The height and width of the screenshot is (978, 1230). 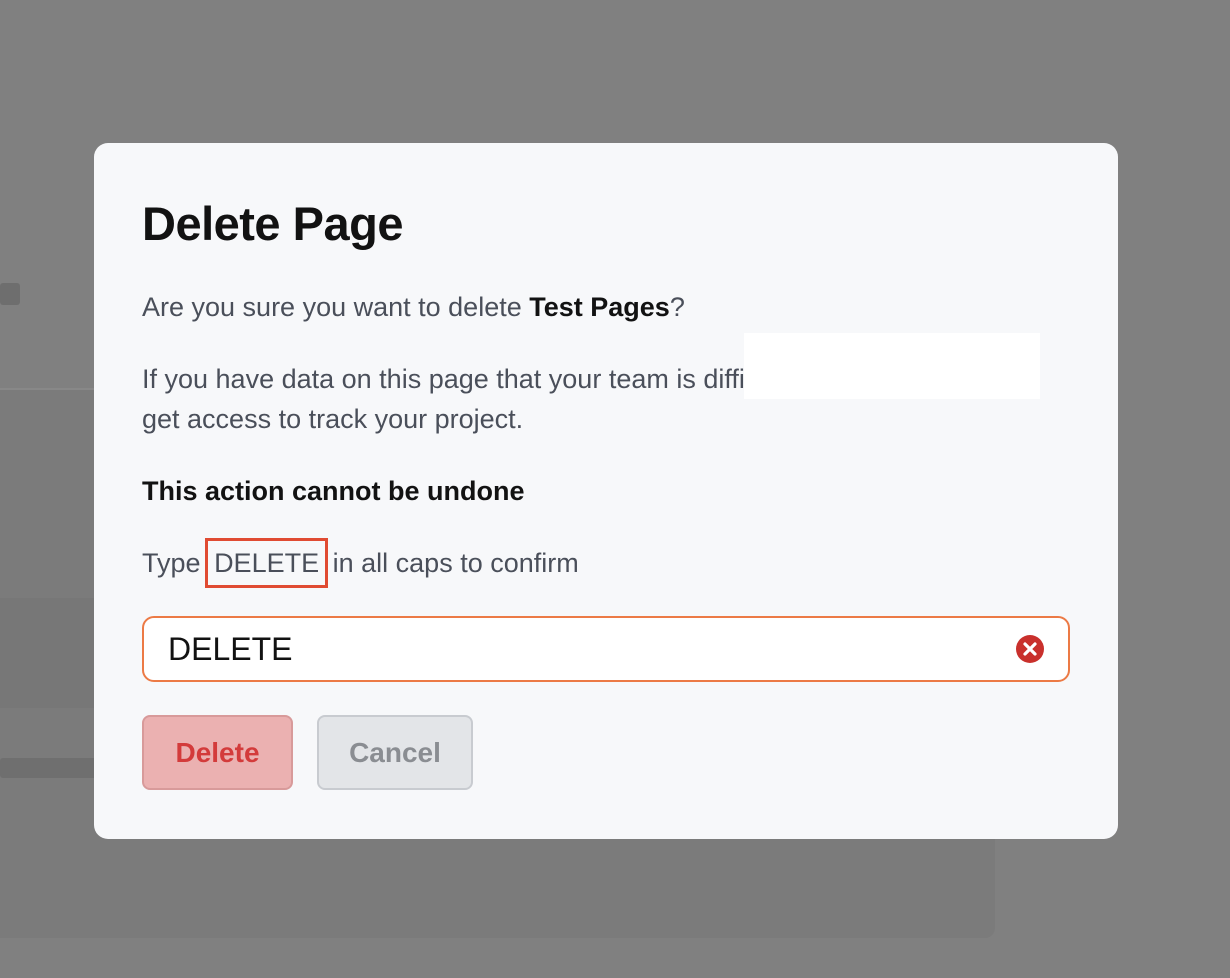 I want to click on instruction-suffix: in all caps to confirm, so click(x=455, y=563).